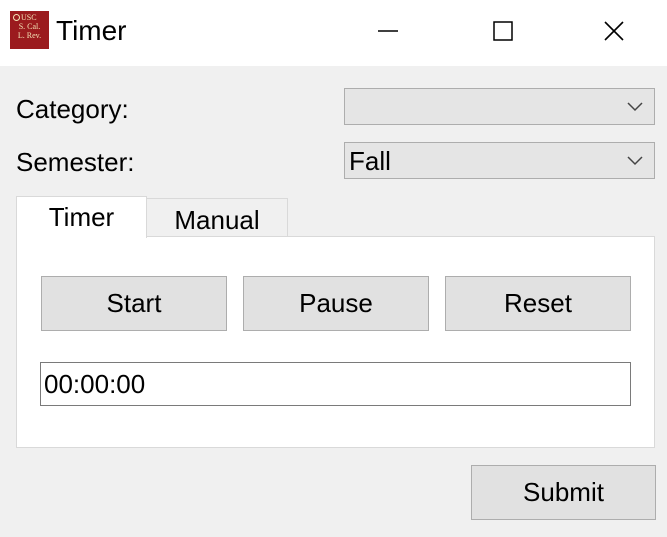  I want to click on window-title: Timer, so click(91, 30).